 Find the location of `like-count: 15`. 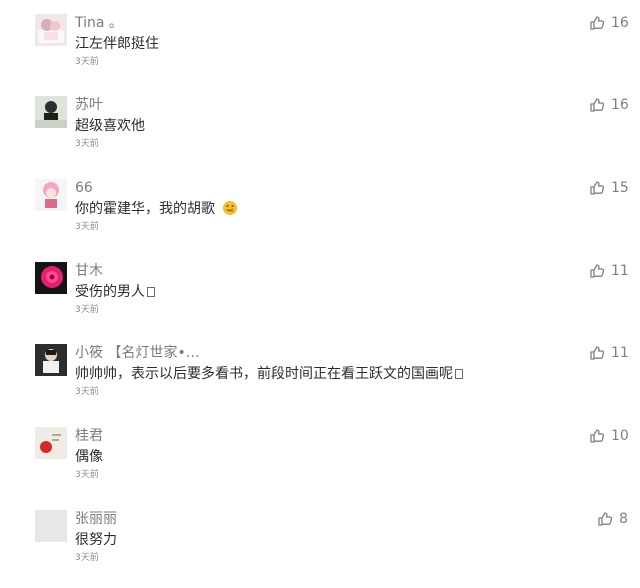

like-count: 15 is located at coordinates (620, 188).